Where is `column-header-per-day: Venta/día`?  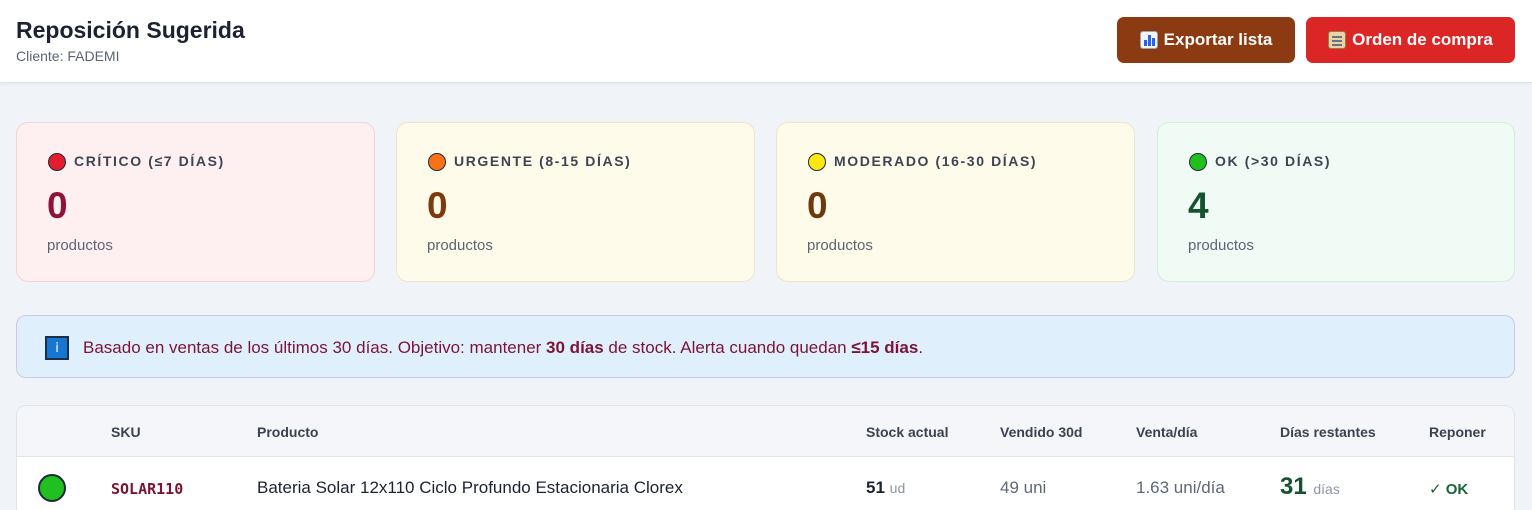
column-header-per-day: Venta/día is located at coordinates (1166, 432).